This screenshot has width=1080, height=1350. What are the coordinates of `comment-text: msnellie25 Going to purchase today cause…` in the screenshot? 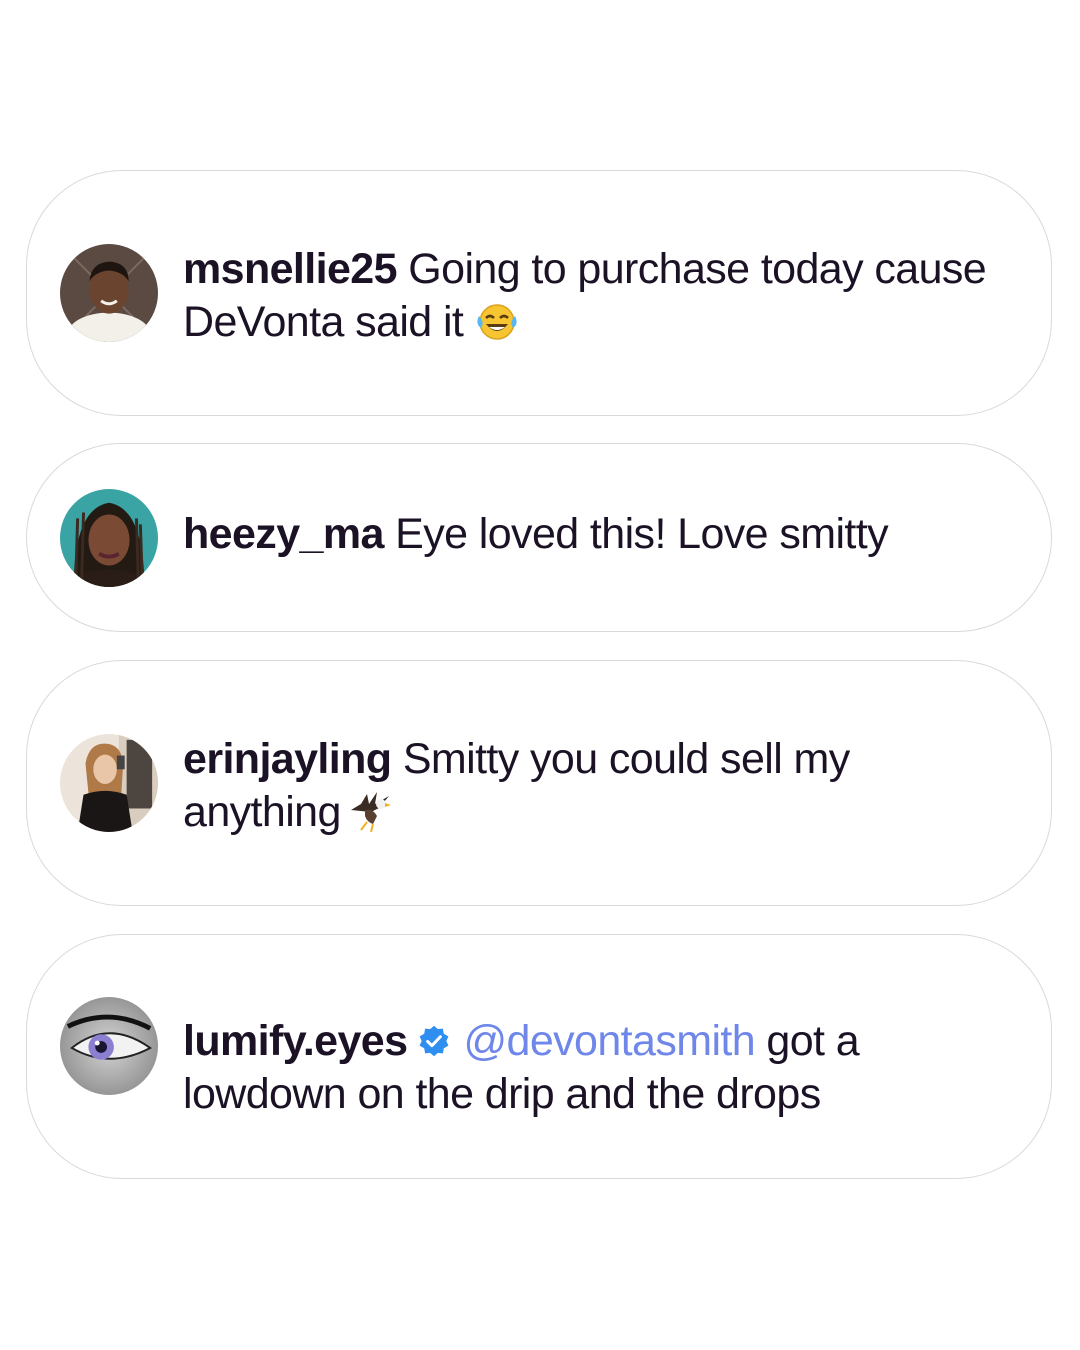 It's located at (597, 299).